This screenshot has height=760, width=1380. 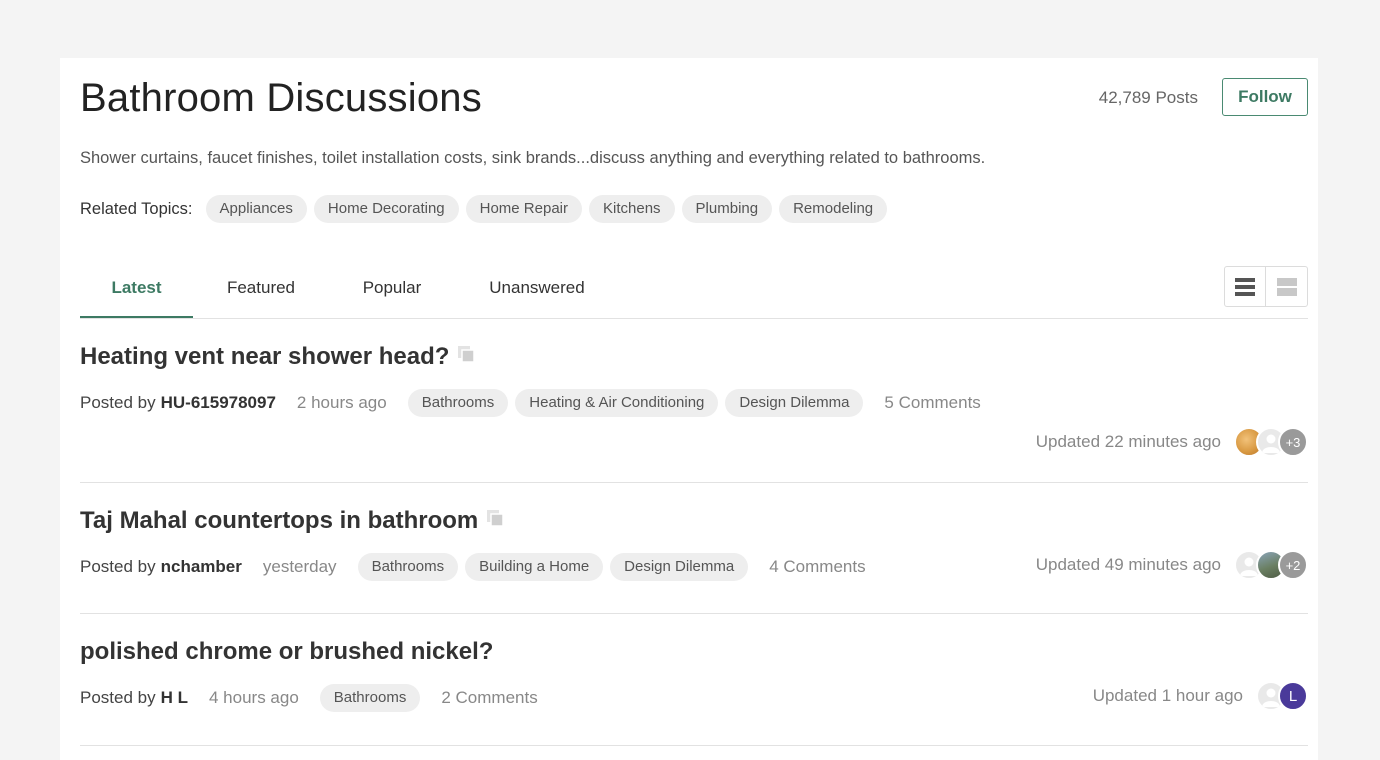 I want to click on tab-unanswered: Unanswered, so click(x=537, y=291).